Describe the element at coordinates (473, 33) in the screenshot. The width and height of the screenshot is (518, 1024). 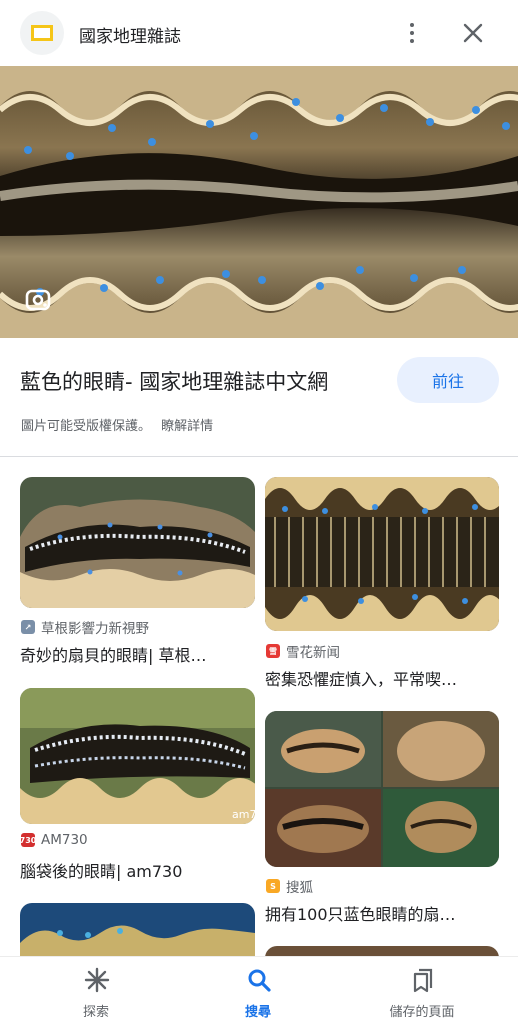
I see `close-icon` at that location.